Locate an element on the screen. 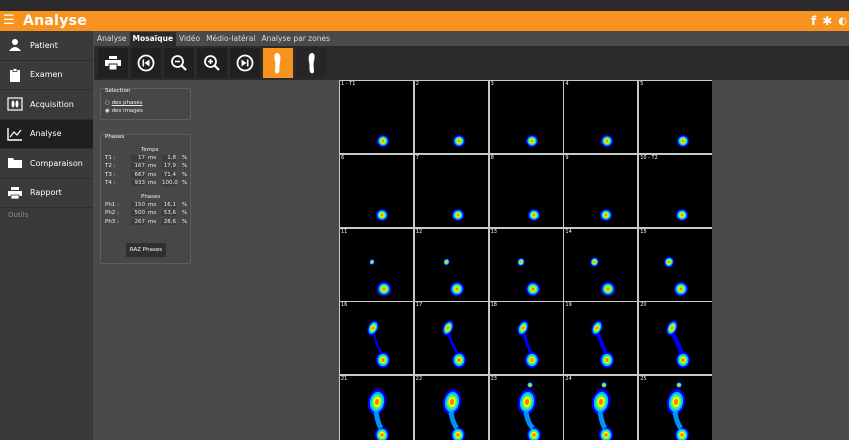 The image size is (849, 440). mosaic-frame: 22 is located at coordinates (451, 408).